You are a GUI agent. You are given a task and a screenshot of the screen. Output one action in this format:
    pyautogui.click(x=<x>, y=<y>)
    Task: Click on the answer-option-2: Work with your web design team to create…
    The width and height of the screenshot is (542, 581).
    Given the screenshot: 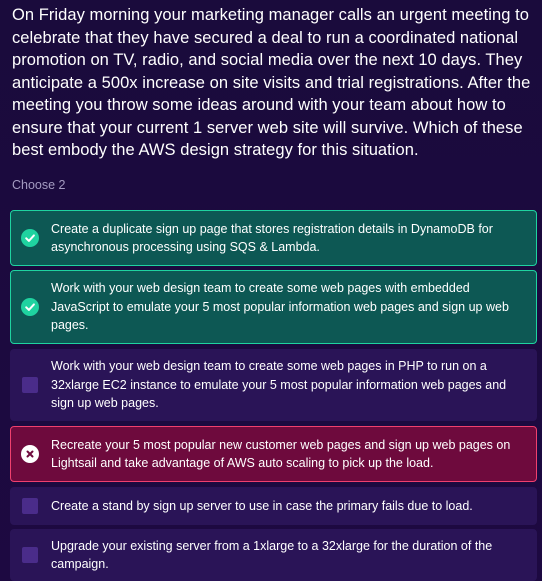 What is the action you would take?
    pyautogui.click(x=273, y=307)
    